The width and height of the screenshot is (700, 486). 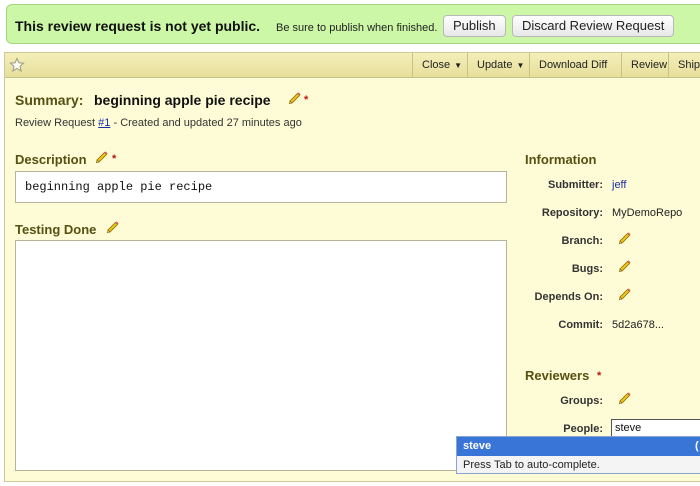 I want to click on reviewers-title: Reviewers, so click(x=557, y=375).